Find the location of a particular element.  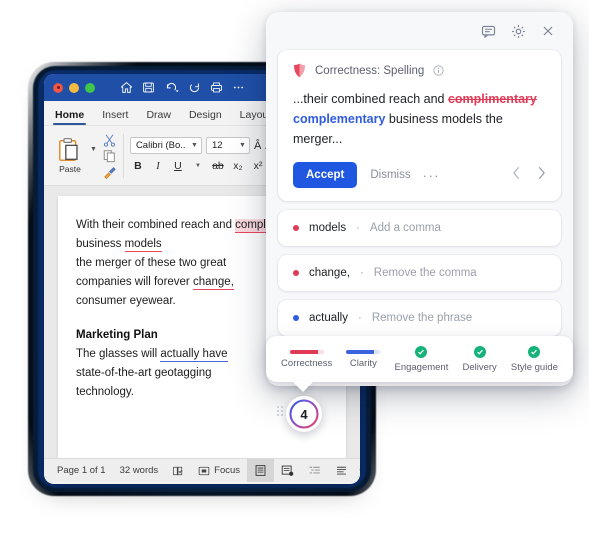

strikethrough-button: ab is located at coordinates (218, 166).